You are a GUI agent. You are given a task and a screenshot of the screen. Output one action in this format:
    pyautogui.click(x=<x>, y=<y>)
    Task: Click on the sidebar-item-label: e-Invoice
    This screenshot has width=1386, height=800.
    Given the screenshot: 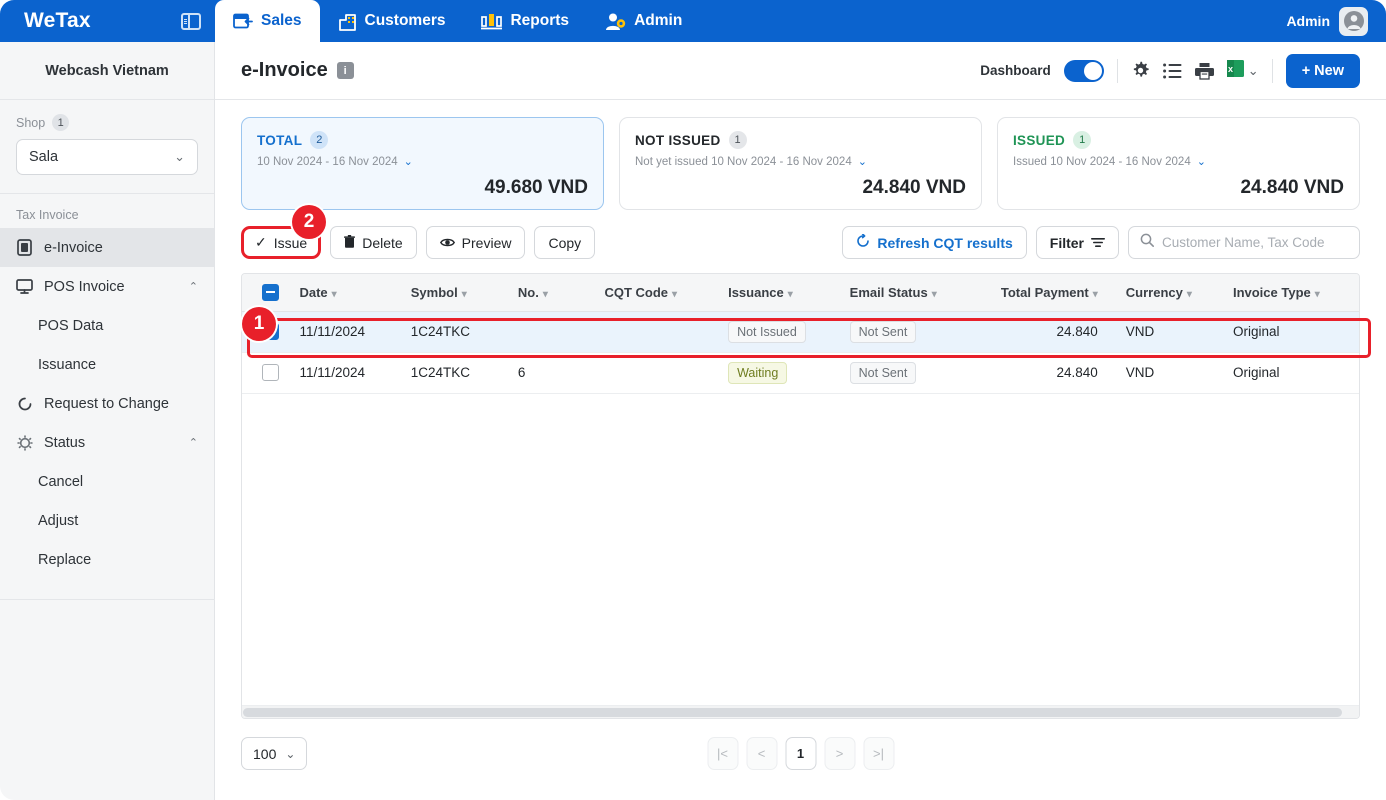 What is the action you would take?
    pyautogui.click(x=73, y=247)
    